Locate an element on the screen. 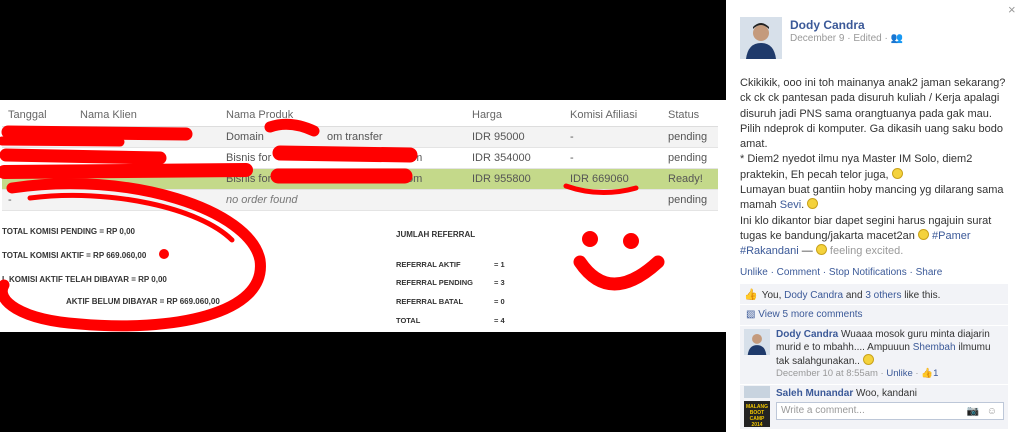 This screenshot has height=432, width=1024. post-paragraph: #Rakandani — feeling excited. is located at coordinates (822, 251).